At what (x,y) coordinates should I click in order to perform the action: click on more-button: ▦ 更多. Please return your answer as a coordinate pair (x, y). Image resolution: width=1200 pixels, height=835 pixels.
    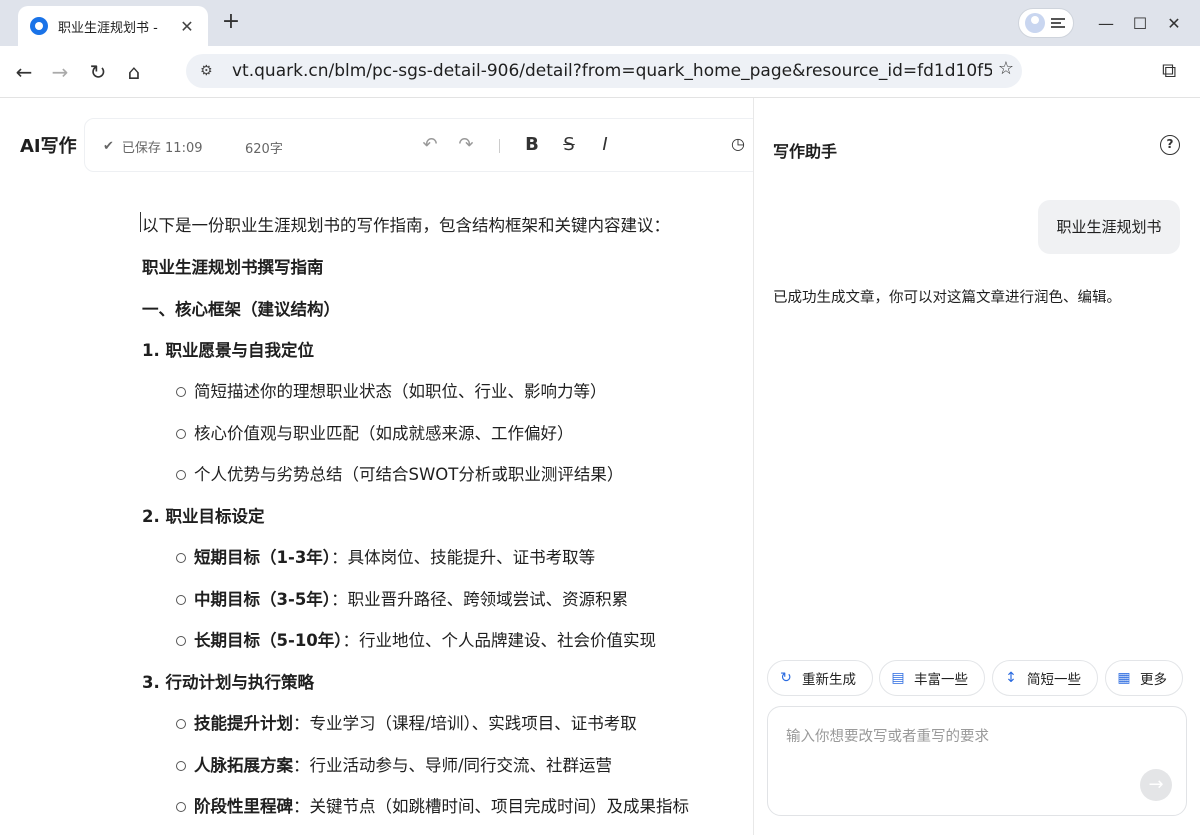
    Looking at the image, I should click on (1144, 678).